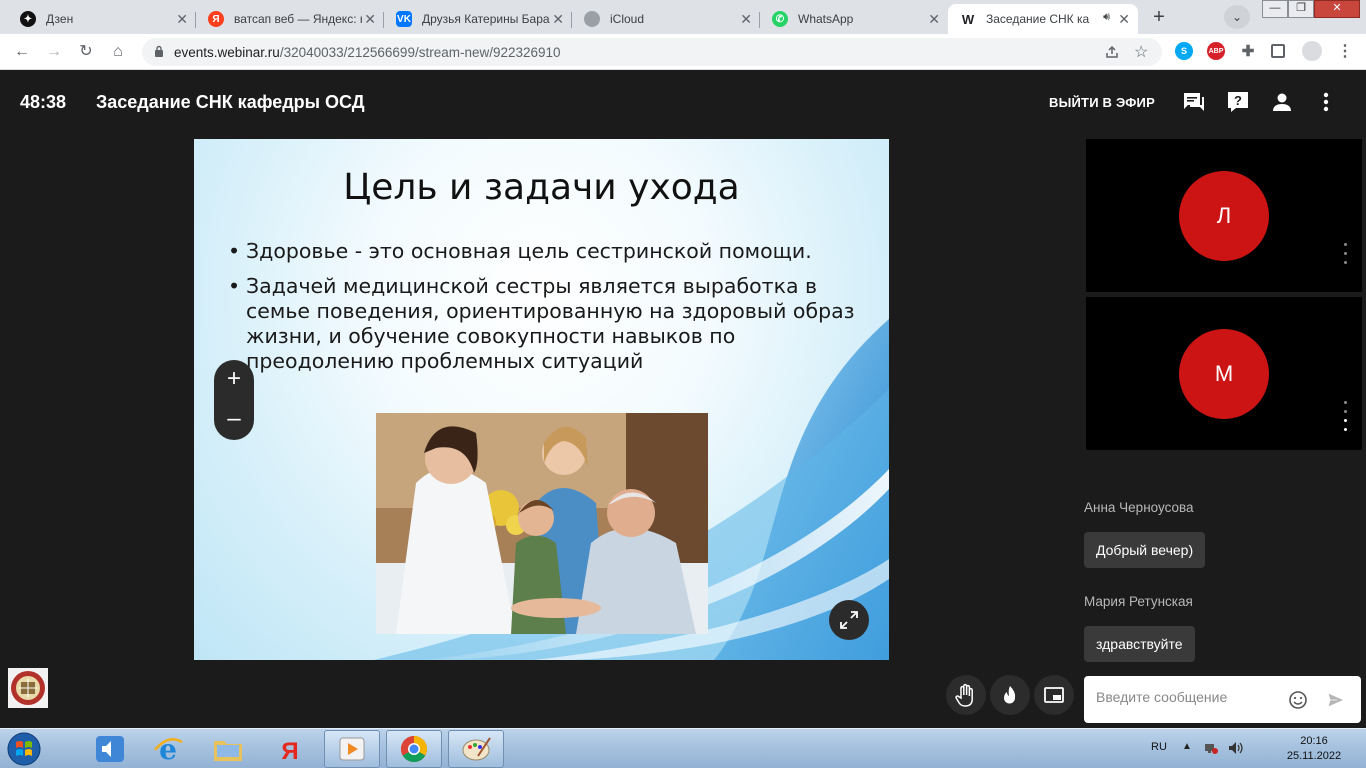 This screenshot has width=1366, height=768. Describe the element at coordinates (486, 19) in the screenshot. I see `tab-title: Друзья Катерины Бара` at that location.